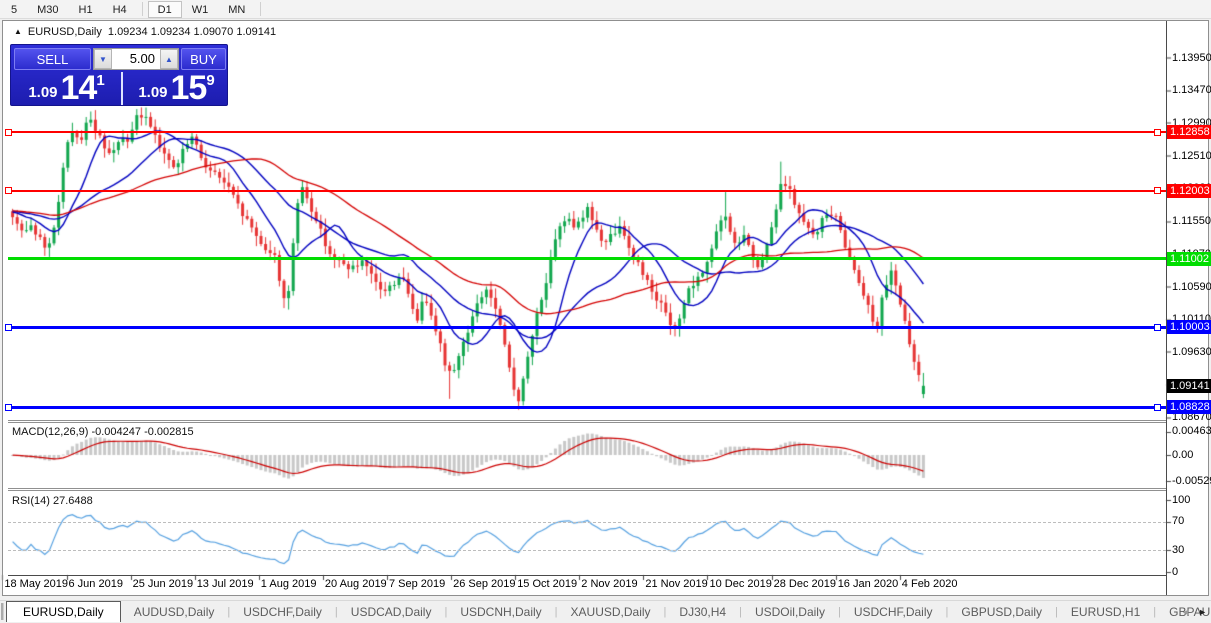 The width and height of the screenshot is (1211, 623). Describe the element at coordinates (52, 501) in the screenshot. I see `rsi-indicator-label: RSI(14) 27.6488` at that location.